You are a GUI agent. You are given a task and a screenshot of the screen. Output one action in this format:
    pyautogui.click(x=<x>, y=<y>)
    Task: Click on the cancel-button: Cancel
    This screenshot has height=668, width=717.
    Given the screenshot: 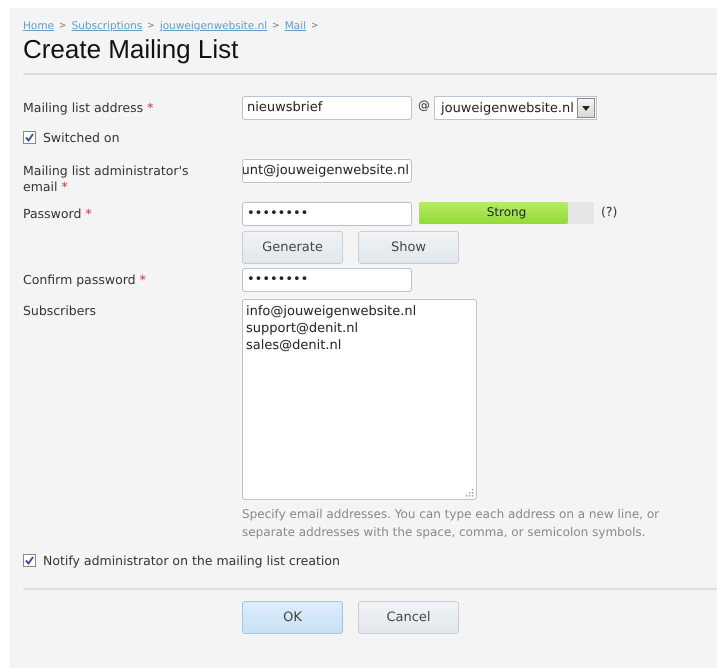 What is the action you would take?
    pyautogui.click(x=408, y=617)
    